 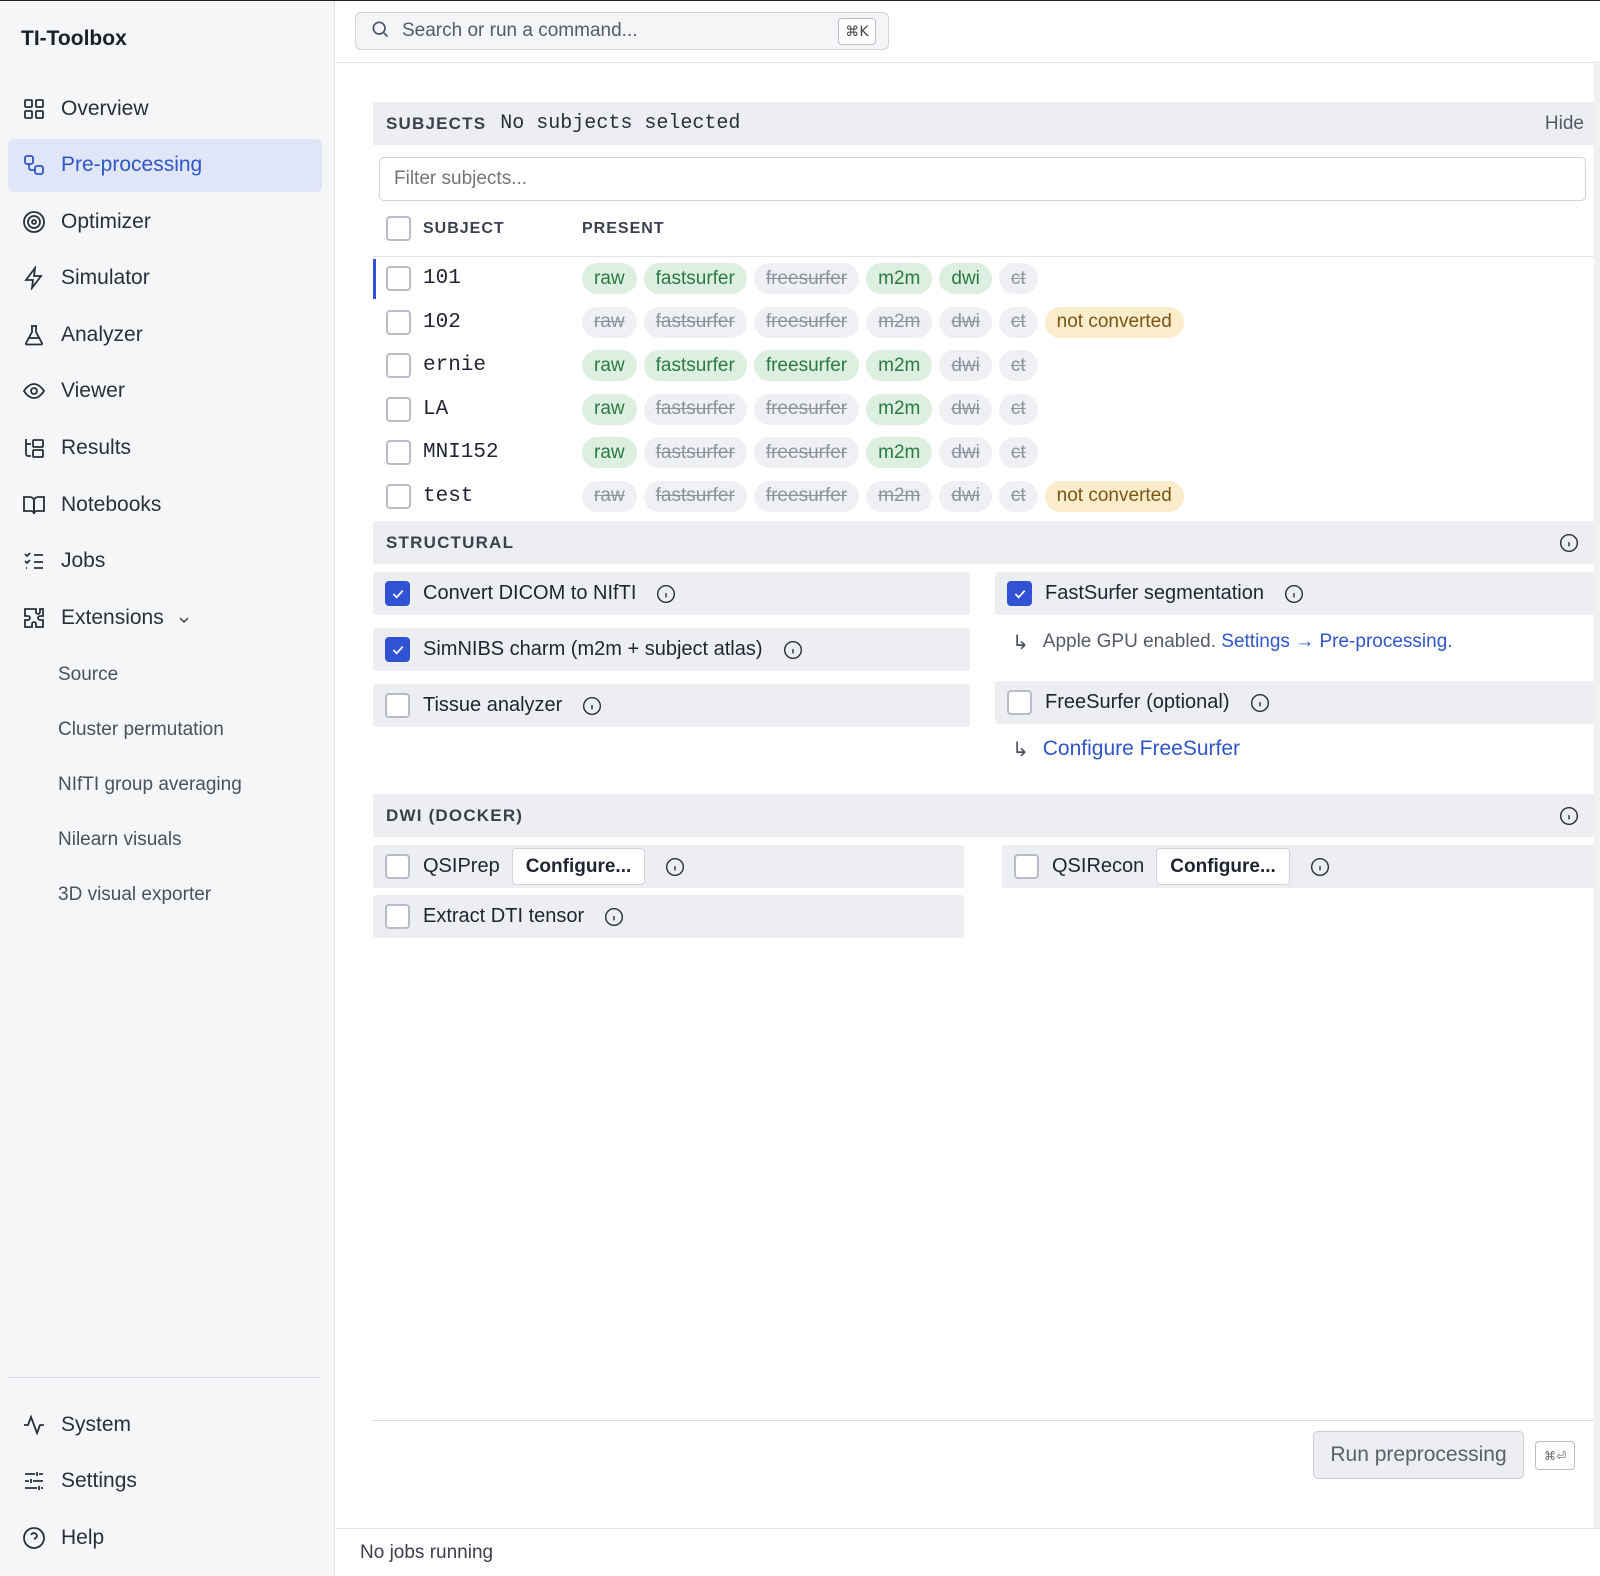 What do you see at coordinates (34, 618) in the screenshot?
I see `puzzle-icon` at bounding box center [34, 618].